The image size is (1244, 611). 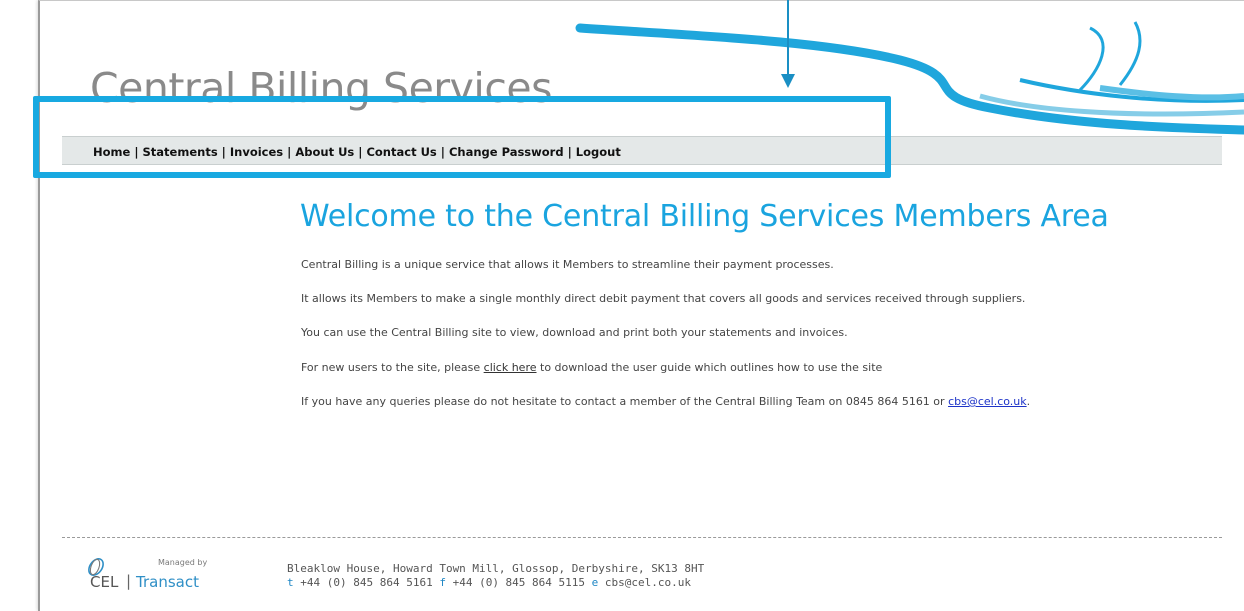 I want to click on email-label: e, so click(x=595, y=582).